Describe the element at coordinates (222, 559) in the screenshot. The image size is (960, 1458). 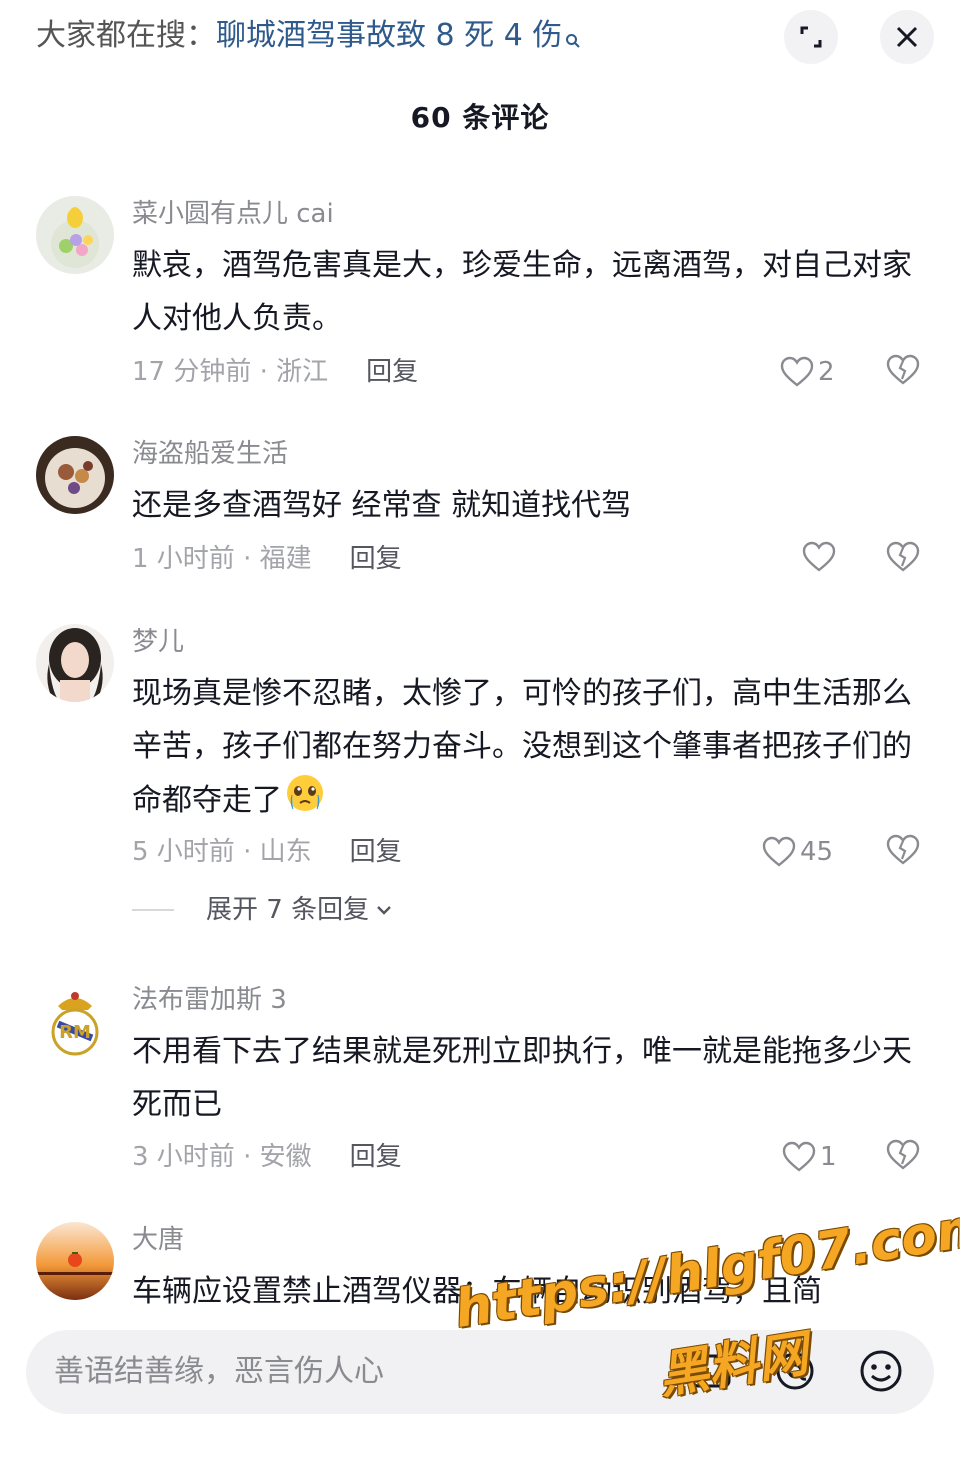
I see `comment-time-location: 1 小时前 · 福建` at that location.